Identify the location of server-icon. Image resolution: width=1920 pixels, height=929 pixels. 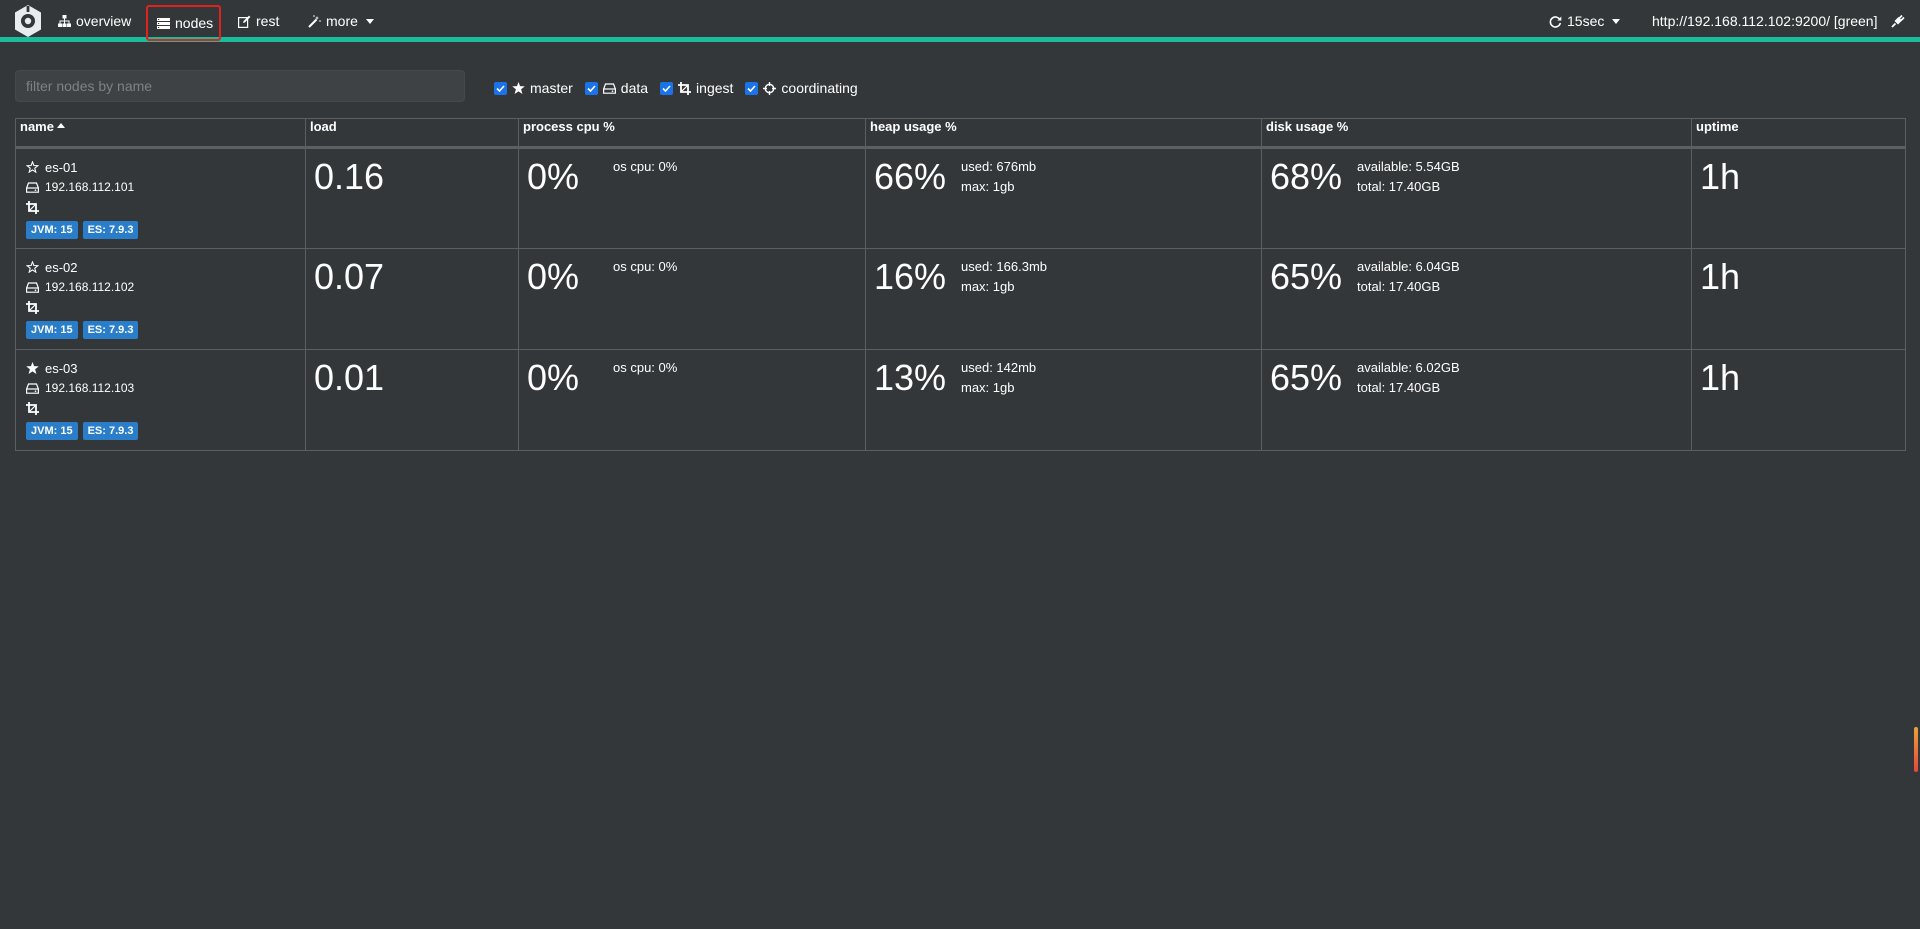
(163, 23).